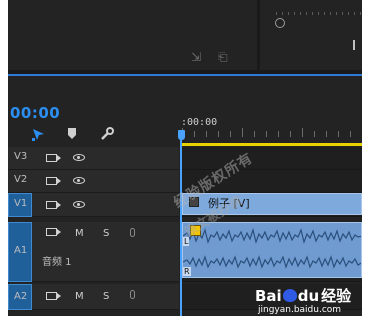  What do you see at coordinates (272, 262) in the screenshot?
I see `audio-waveform-right` at bounding box center [272, 262].